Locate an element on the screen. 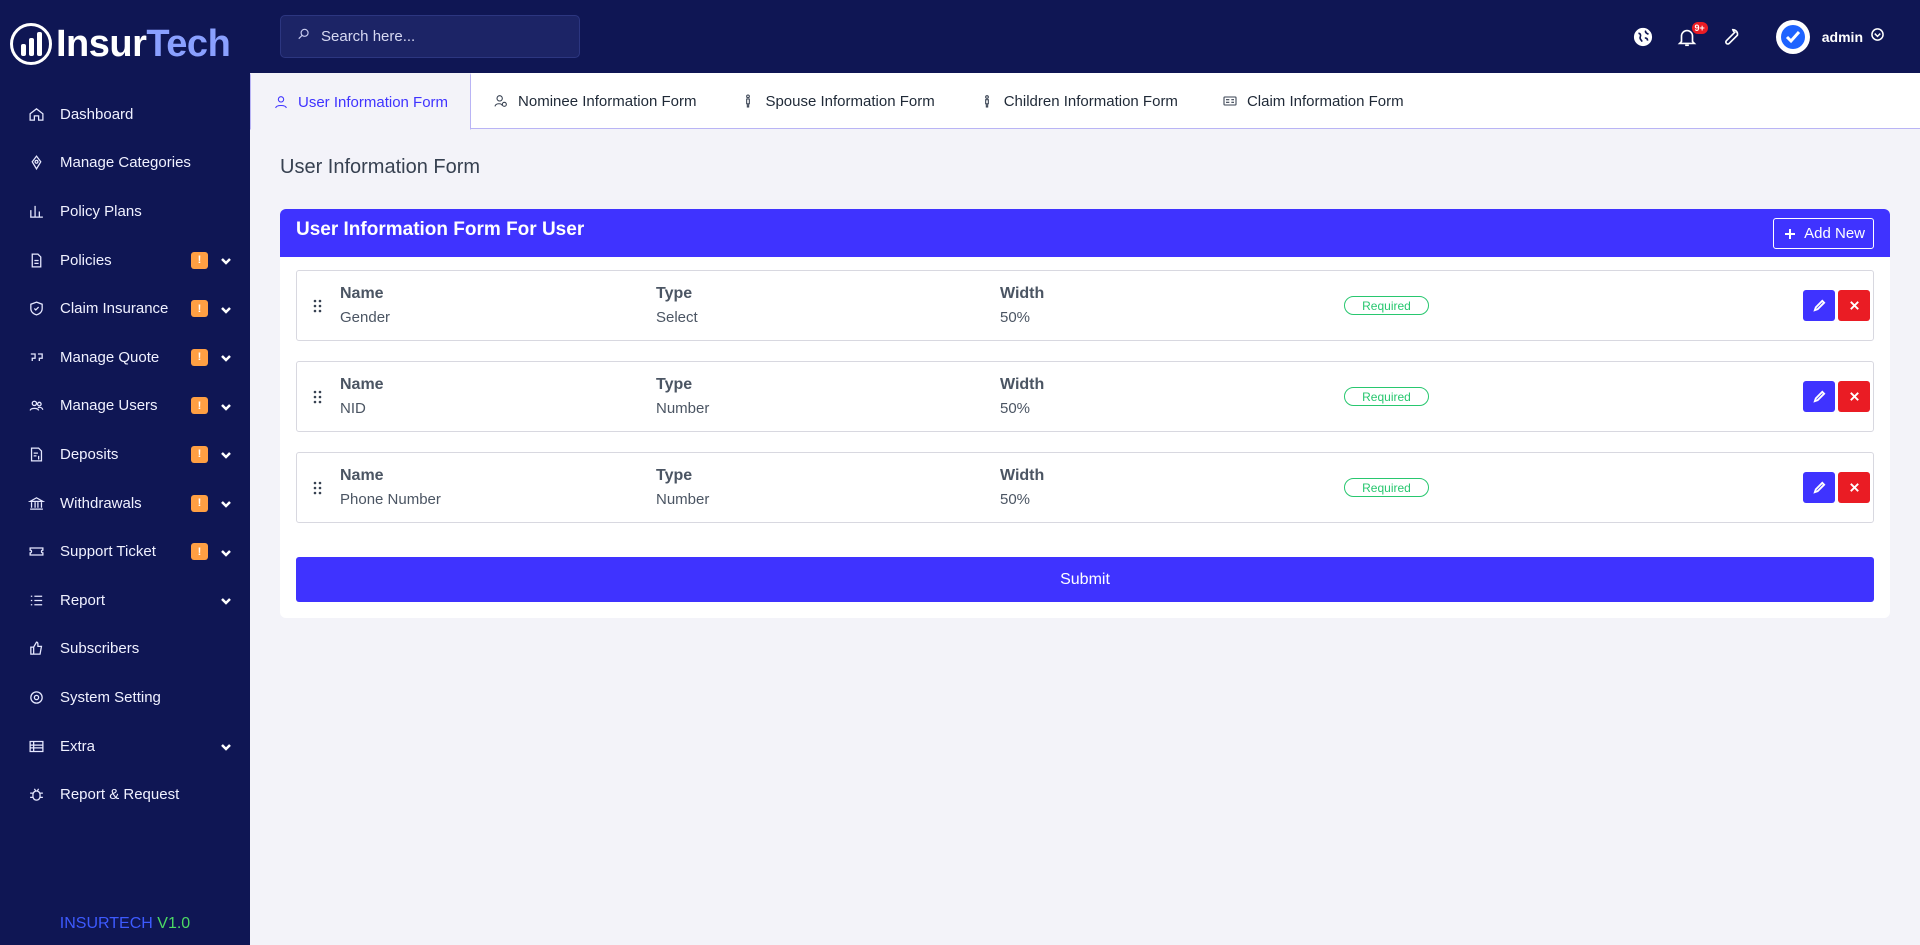 The image size is (1920, 945). sidebar-item-label: System Setting is located at coordinates (110, 697).